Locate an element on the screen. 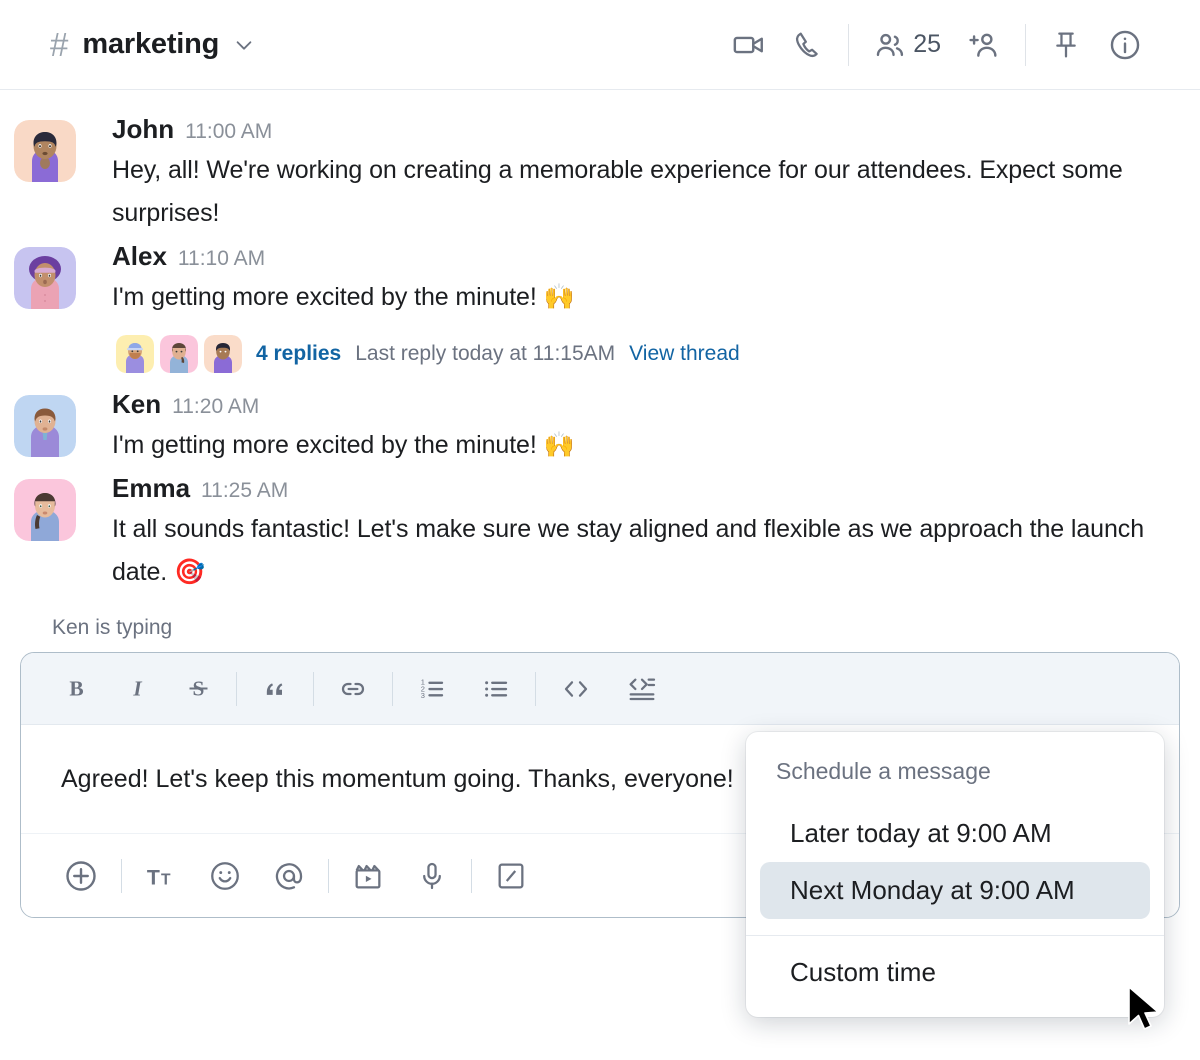 This screenshot has width=1200, height=1060. page-title: marketing is located at coordinates (151, 44).